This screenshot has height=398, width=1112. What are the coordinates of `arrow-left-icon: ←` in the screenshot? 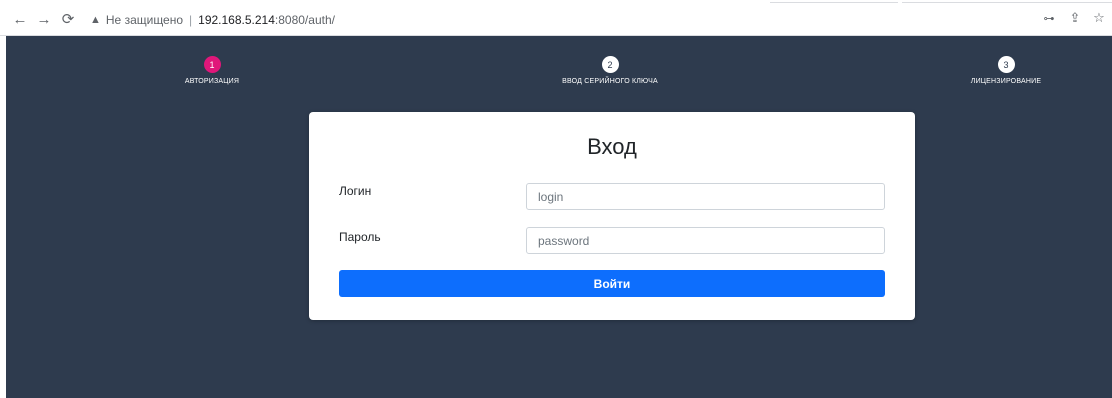 It's located at (20, 19).